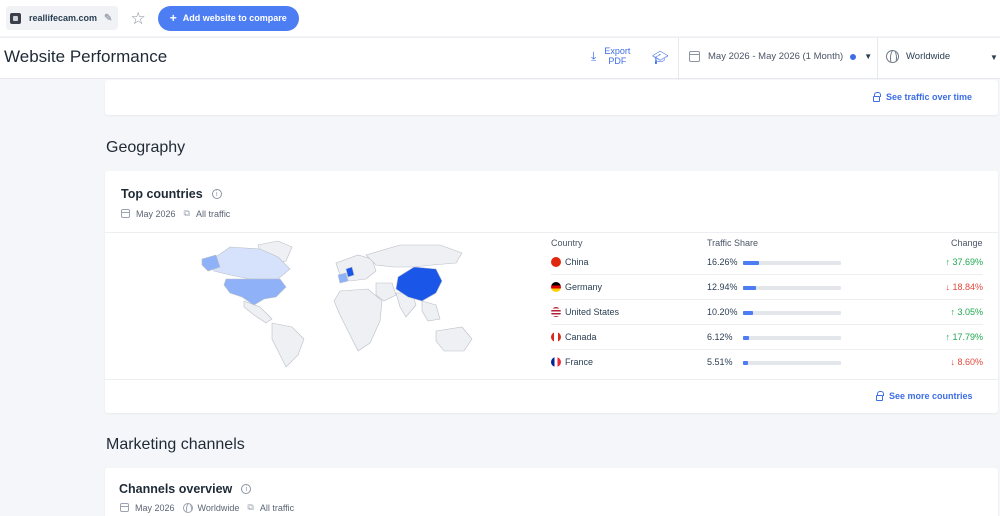 Image resolution: width=1000 pixels, height=516 pixels. What do you see at coordinates (176, 489) in the screenshot?
I see `channels-overview-label: Channels overview` at bounding box center [176, 489].